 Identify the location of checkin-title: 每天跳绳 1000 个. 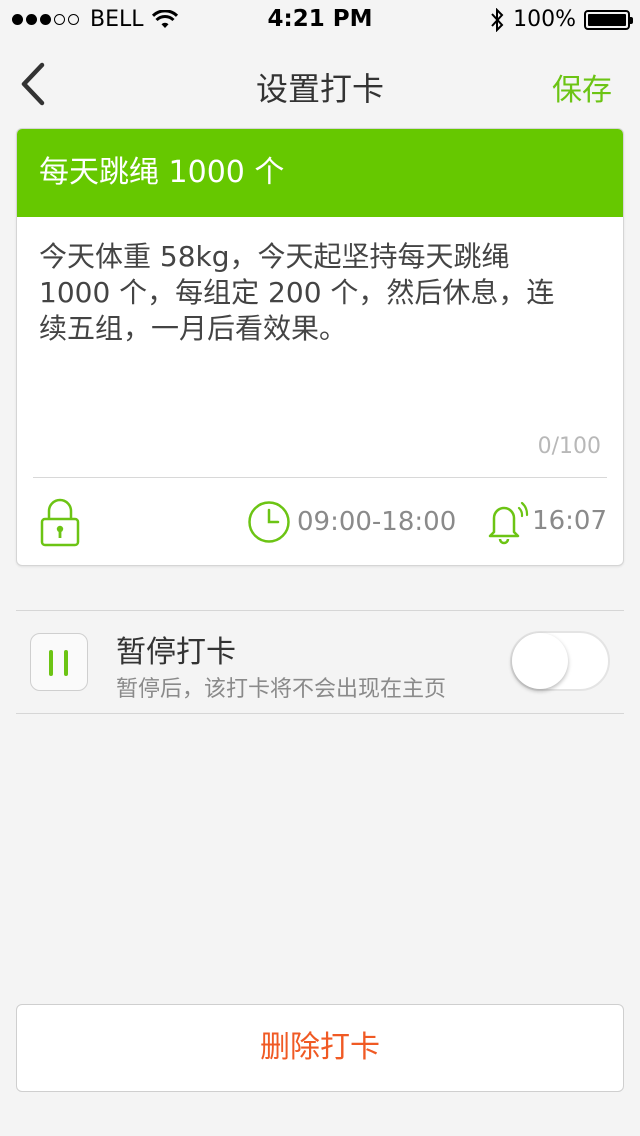
(320, 173).